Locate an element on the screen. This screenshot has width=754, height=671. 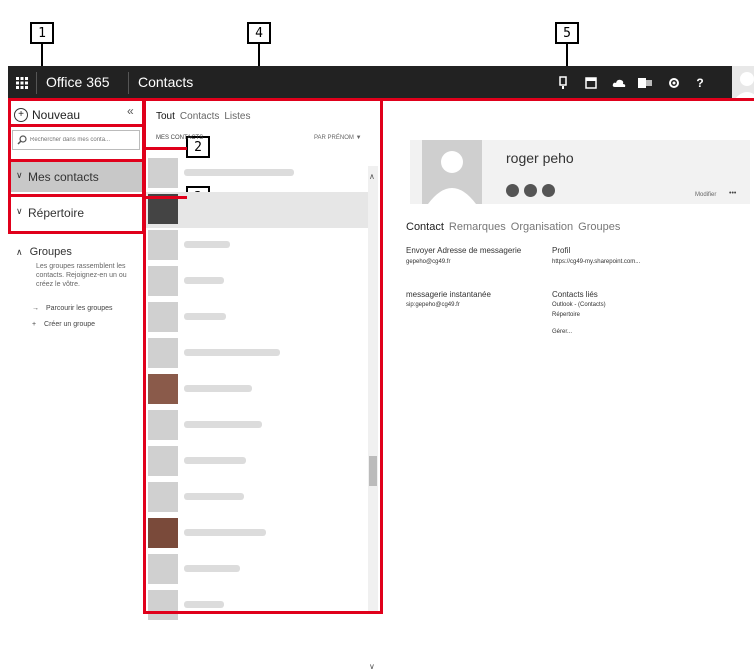
calendar-icon is located at coordinates (591, 83).